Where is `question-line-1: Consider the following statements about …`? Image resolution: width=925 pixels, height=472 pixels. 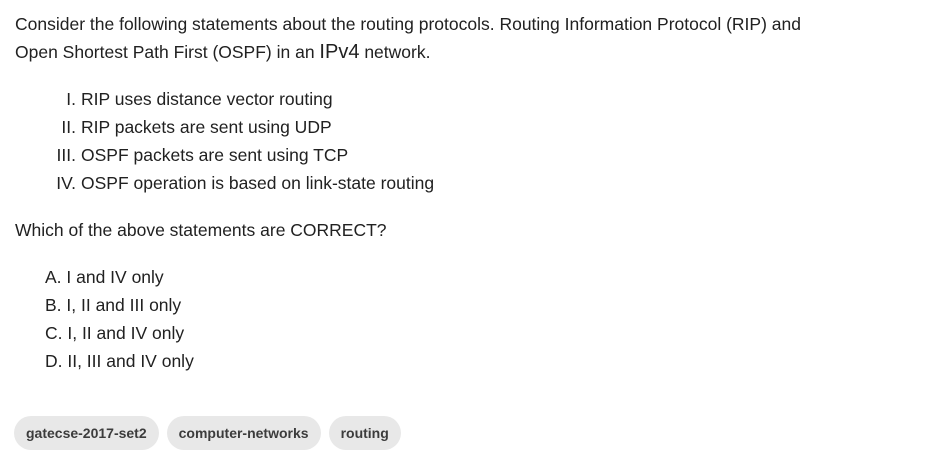 question-line-1: Consider the following statements about … is located at coordinates (408, 24).